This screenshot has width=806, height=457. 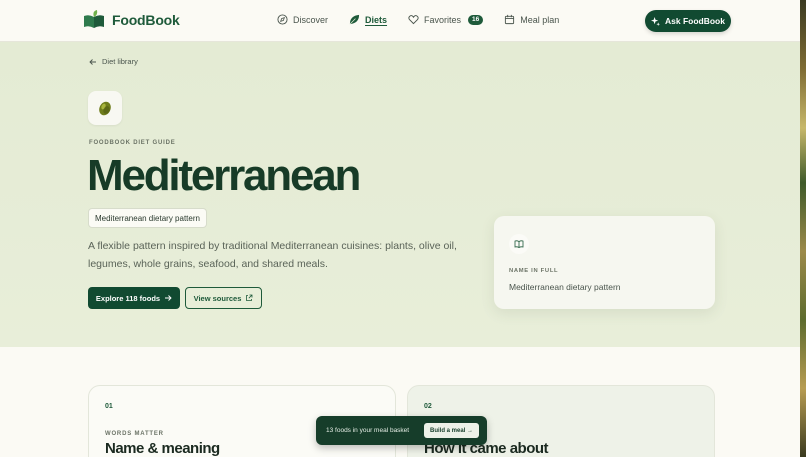 I want to click on build-a-meal-button: Build a meal →, so click(x=451, y=430).